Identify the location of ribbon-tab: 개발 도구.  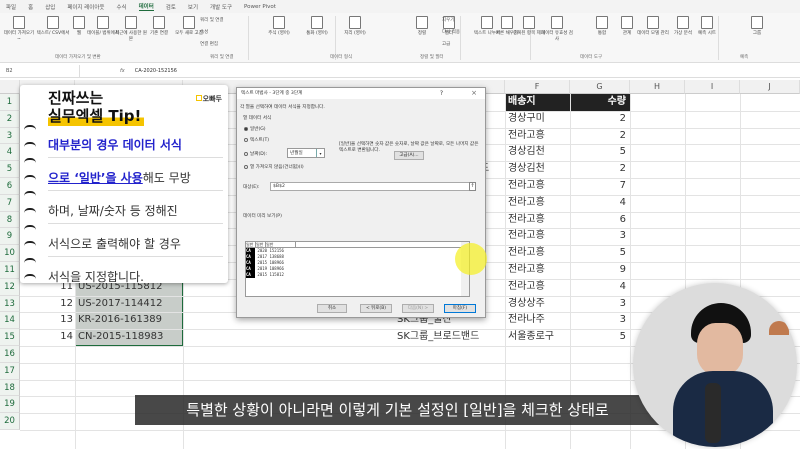
(221, 7).